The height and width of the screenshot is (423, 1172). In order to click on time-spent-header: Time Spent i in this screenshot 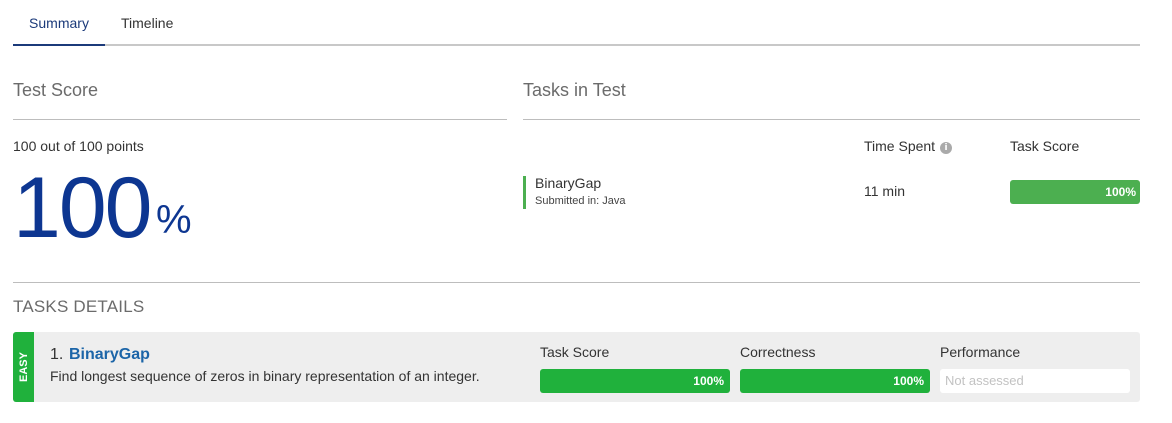, I will do `click(908, 146)`.